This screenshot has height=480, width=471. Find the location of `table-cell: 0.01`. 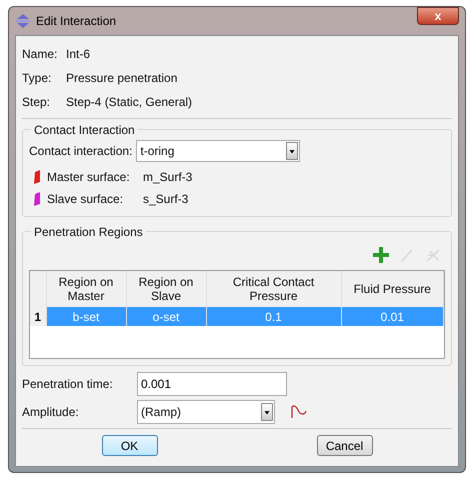

table-cell: 0.01 is located at coordinates (392, 316).